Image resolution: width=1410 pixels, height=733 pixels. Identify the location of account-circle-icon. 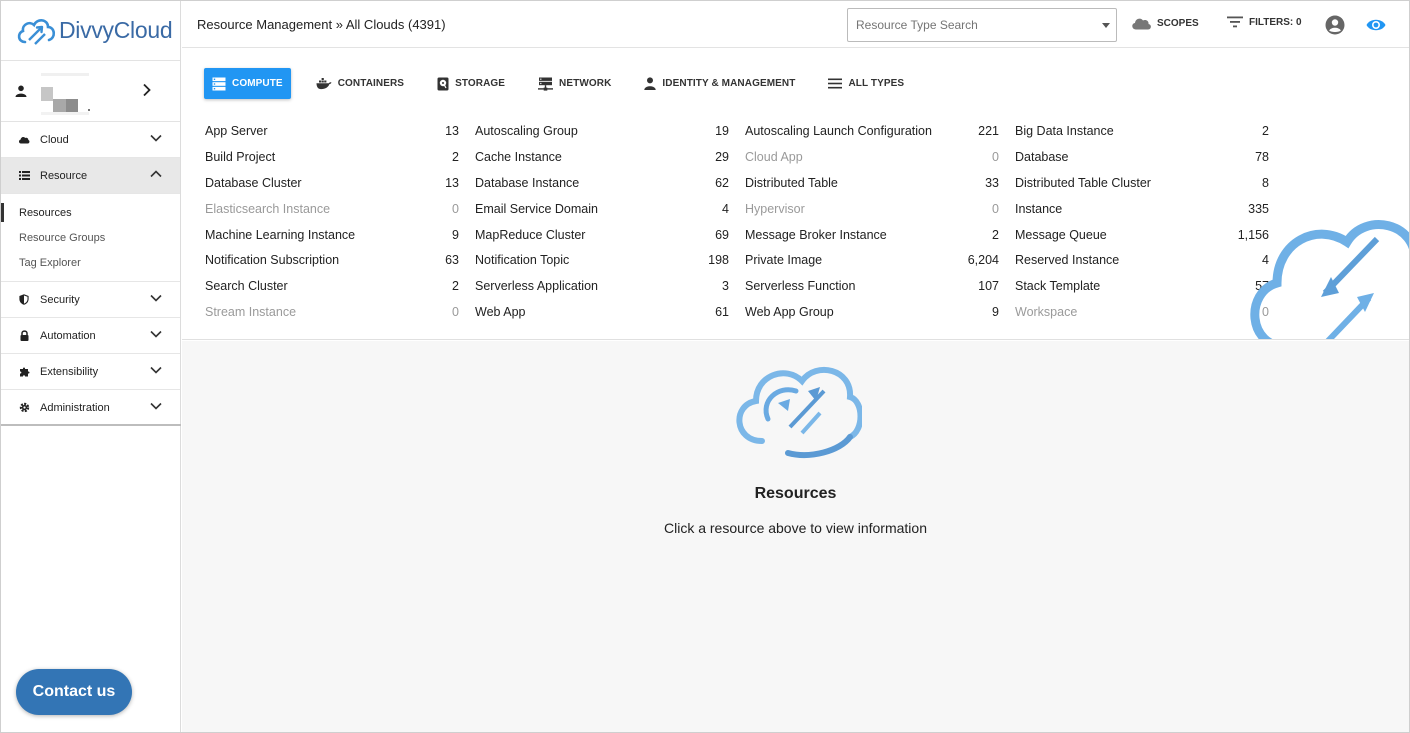
(1335, 25).